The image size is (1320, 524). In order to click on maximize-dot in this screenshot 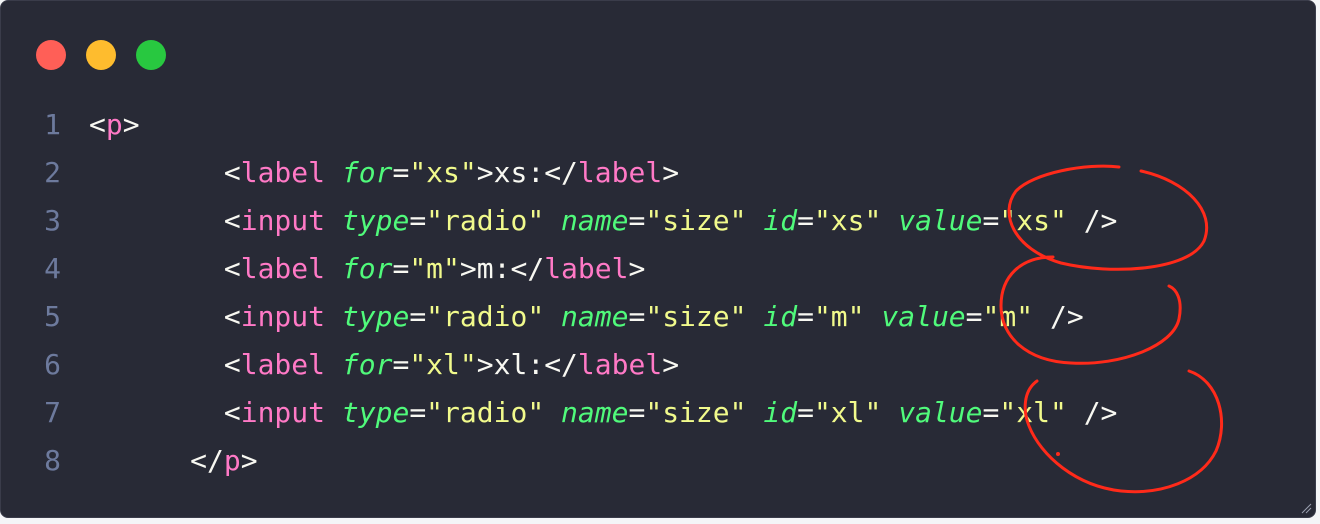, I will do `click(151, 55)`.